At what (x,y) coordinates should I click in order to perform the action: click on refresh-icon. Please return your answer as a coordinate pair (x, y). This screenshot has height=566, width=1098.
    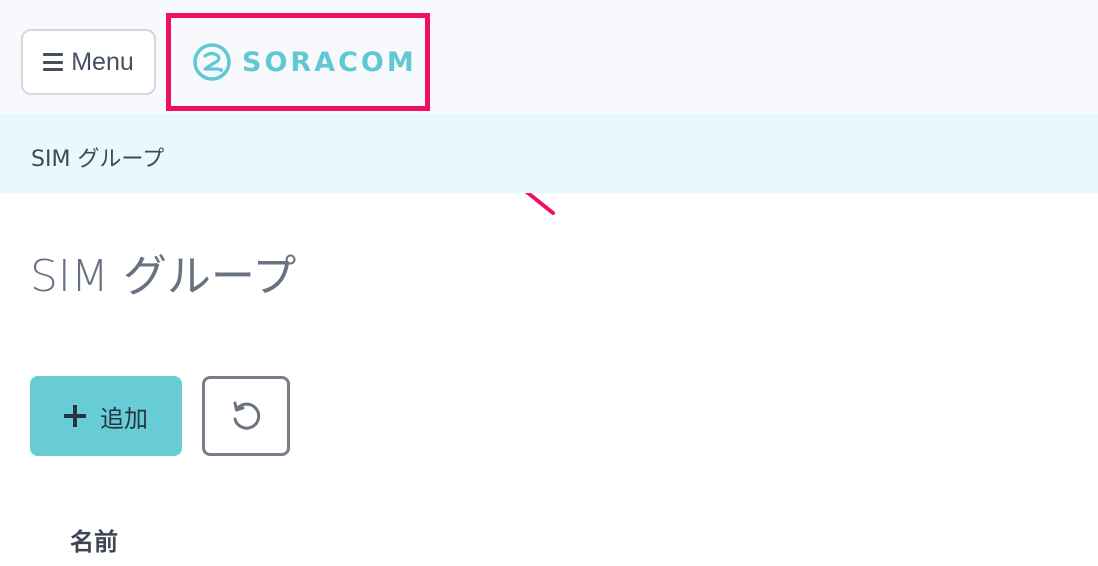
    Looking at the image, I should click on (247, 415).